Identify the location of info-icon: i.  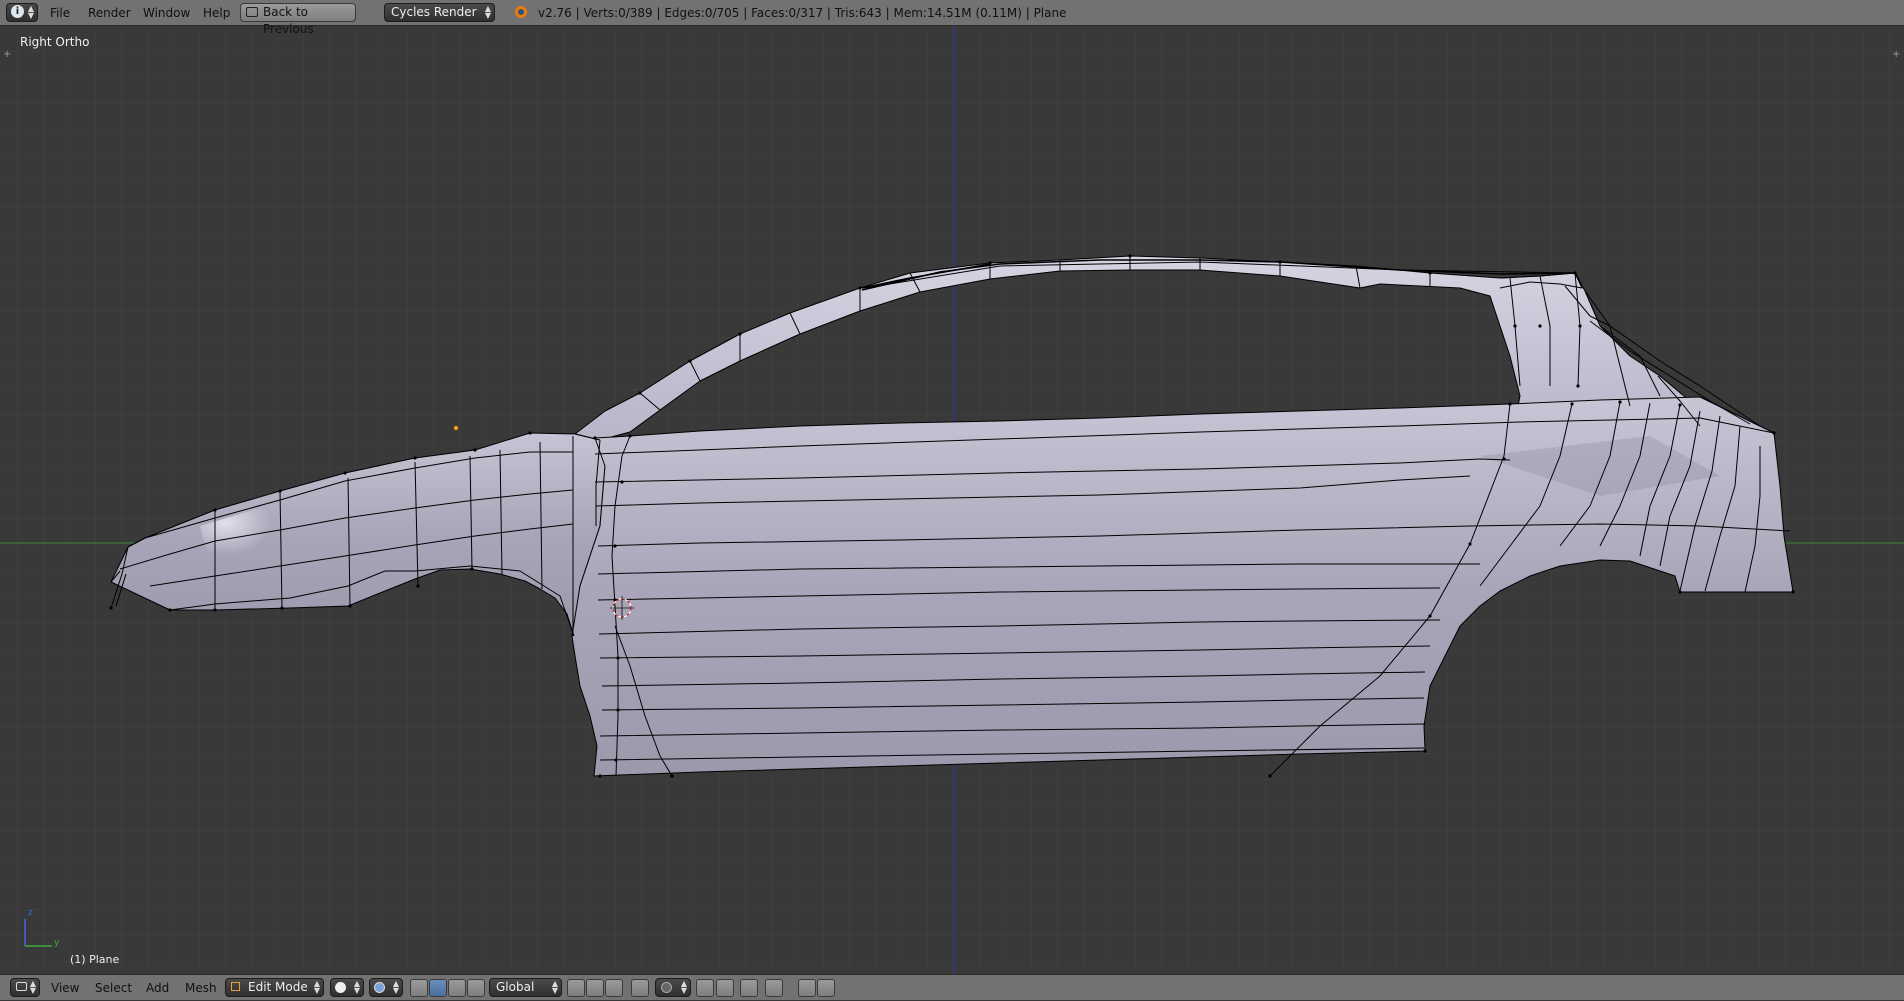
(17, 11).